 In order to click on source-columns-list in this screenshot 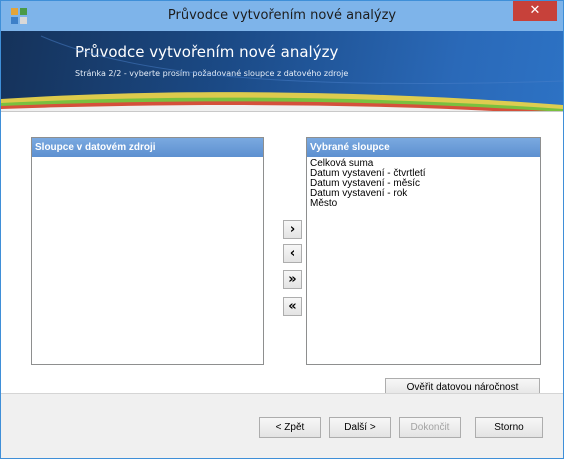, I will do `click(147, 159)`.